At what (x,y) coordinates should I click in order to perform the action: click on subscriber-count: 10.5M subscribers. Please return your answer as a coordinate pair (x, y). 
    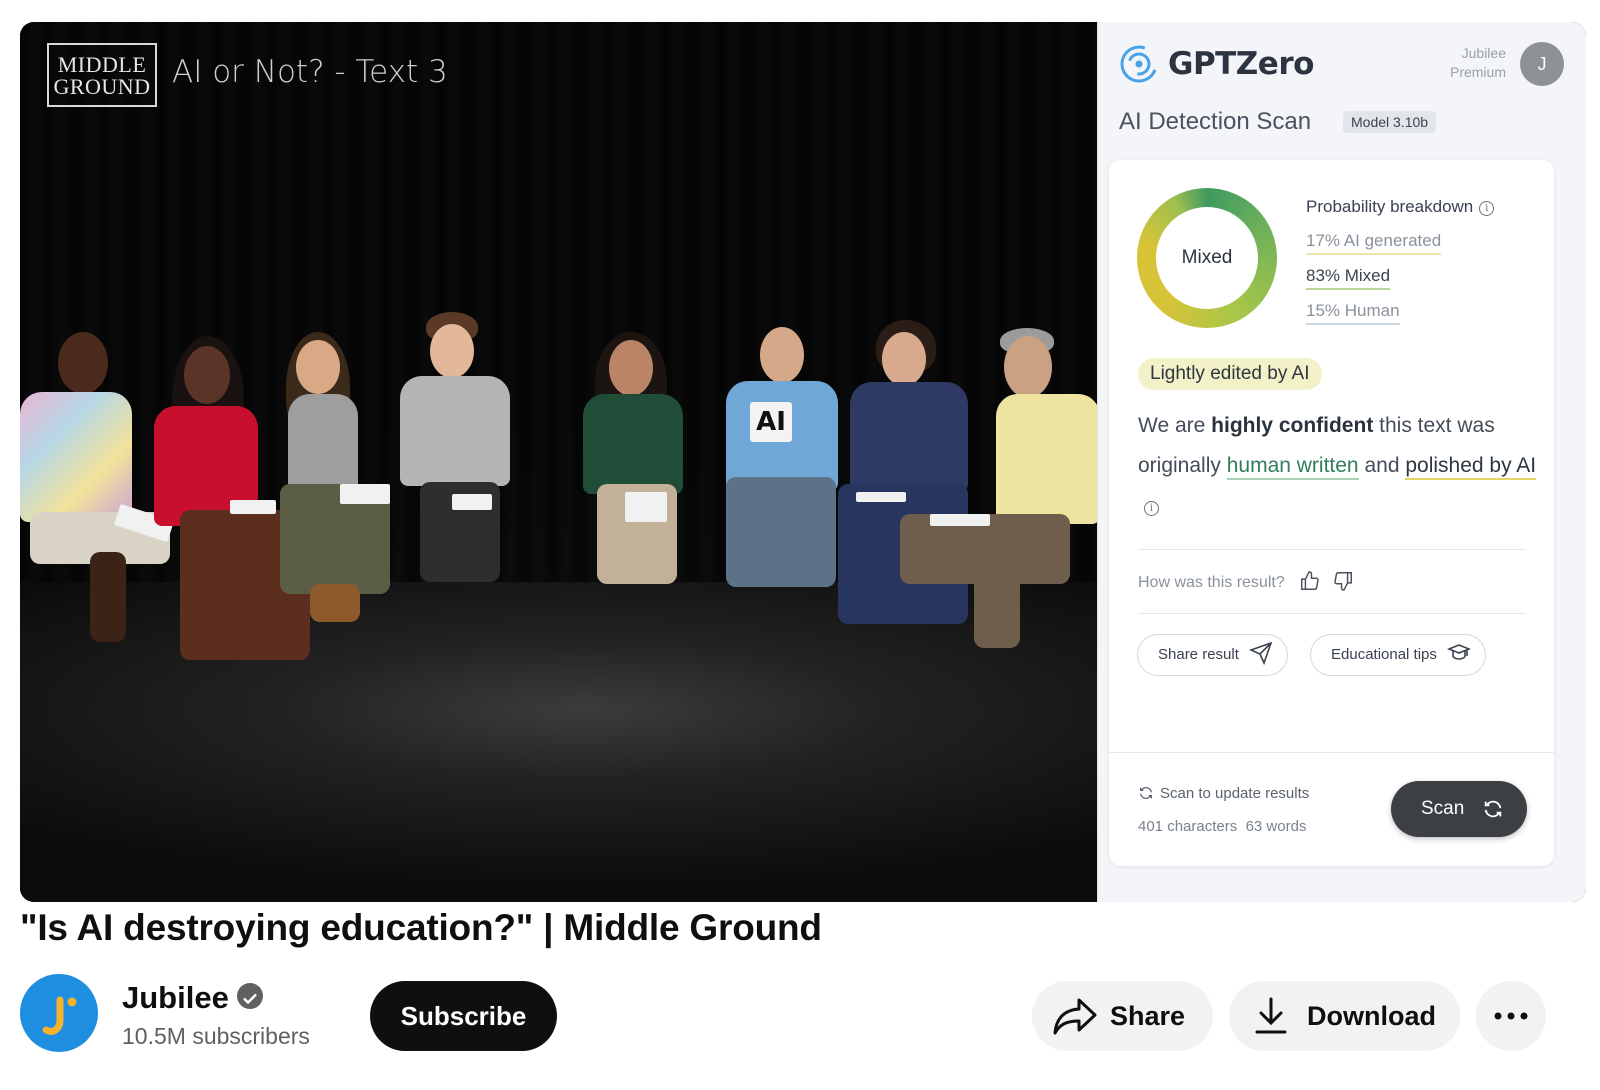
    Looking at the image, I should click on (216, 1036).